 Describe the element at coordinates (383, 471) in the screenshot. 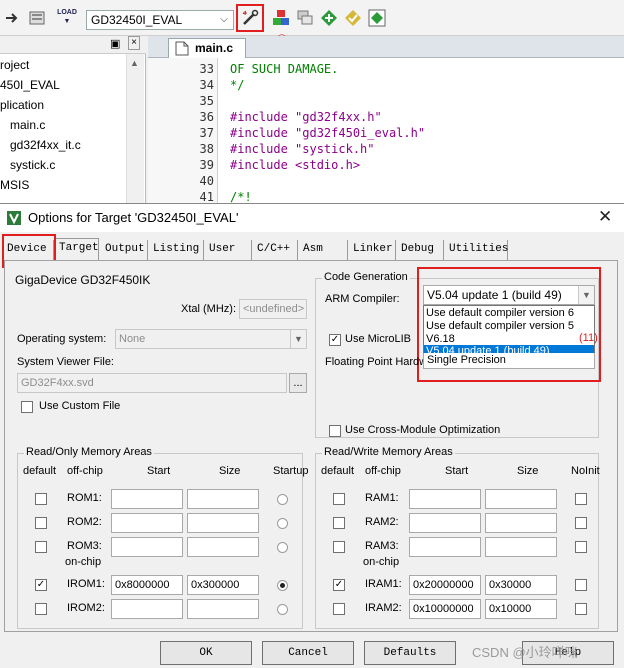

I see `mem-header: off-chip` at that location.